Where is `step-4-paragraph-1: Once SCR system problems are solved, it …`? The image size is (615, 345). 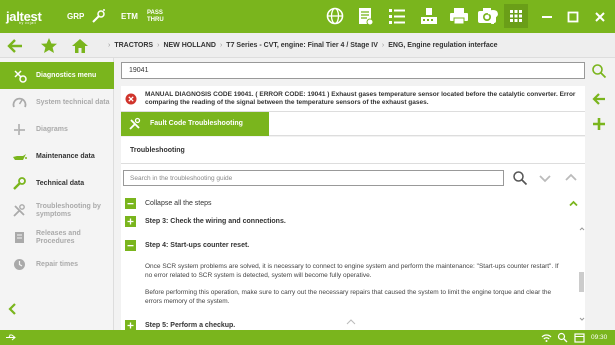
step-4-paragraph-1: Once SCR system problems are solved, it … is located at coordinates (352, 271).